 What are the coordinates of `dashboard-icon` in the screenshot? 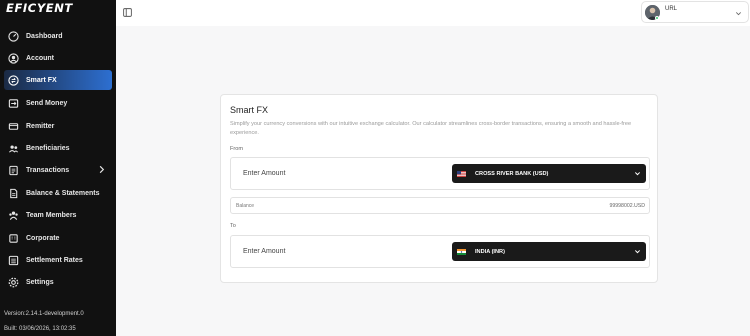 It's located at (13, 36).